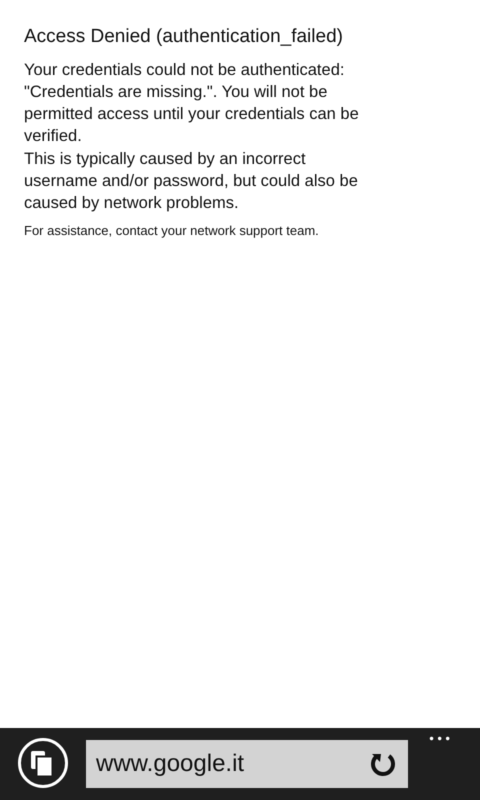  Describe the element at coordinates (247, 764) in the screenshot. I see `address-field: www.google.it` at that location.